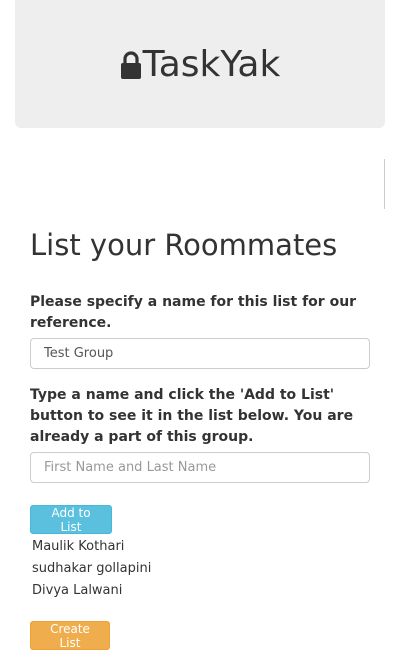 Image resolution: width=400 pixels, height=666 pixels. Describe the element at coordinates (384, 184) in the screenshot. I see `scrollbar-track` at that location.